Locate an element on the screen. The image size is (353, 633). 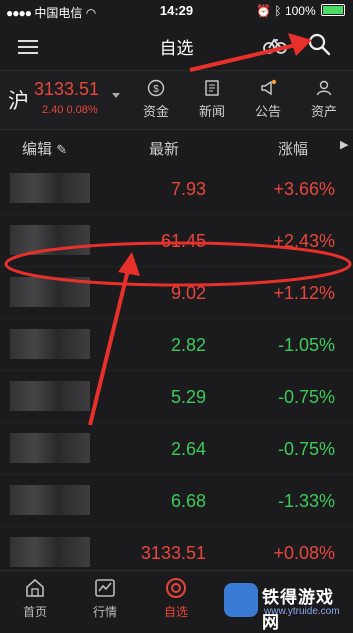
row-change: +1.12% is located at coordinates (304, 293).